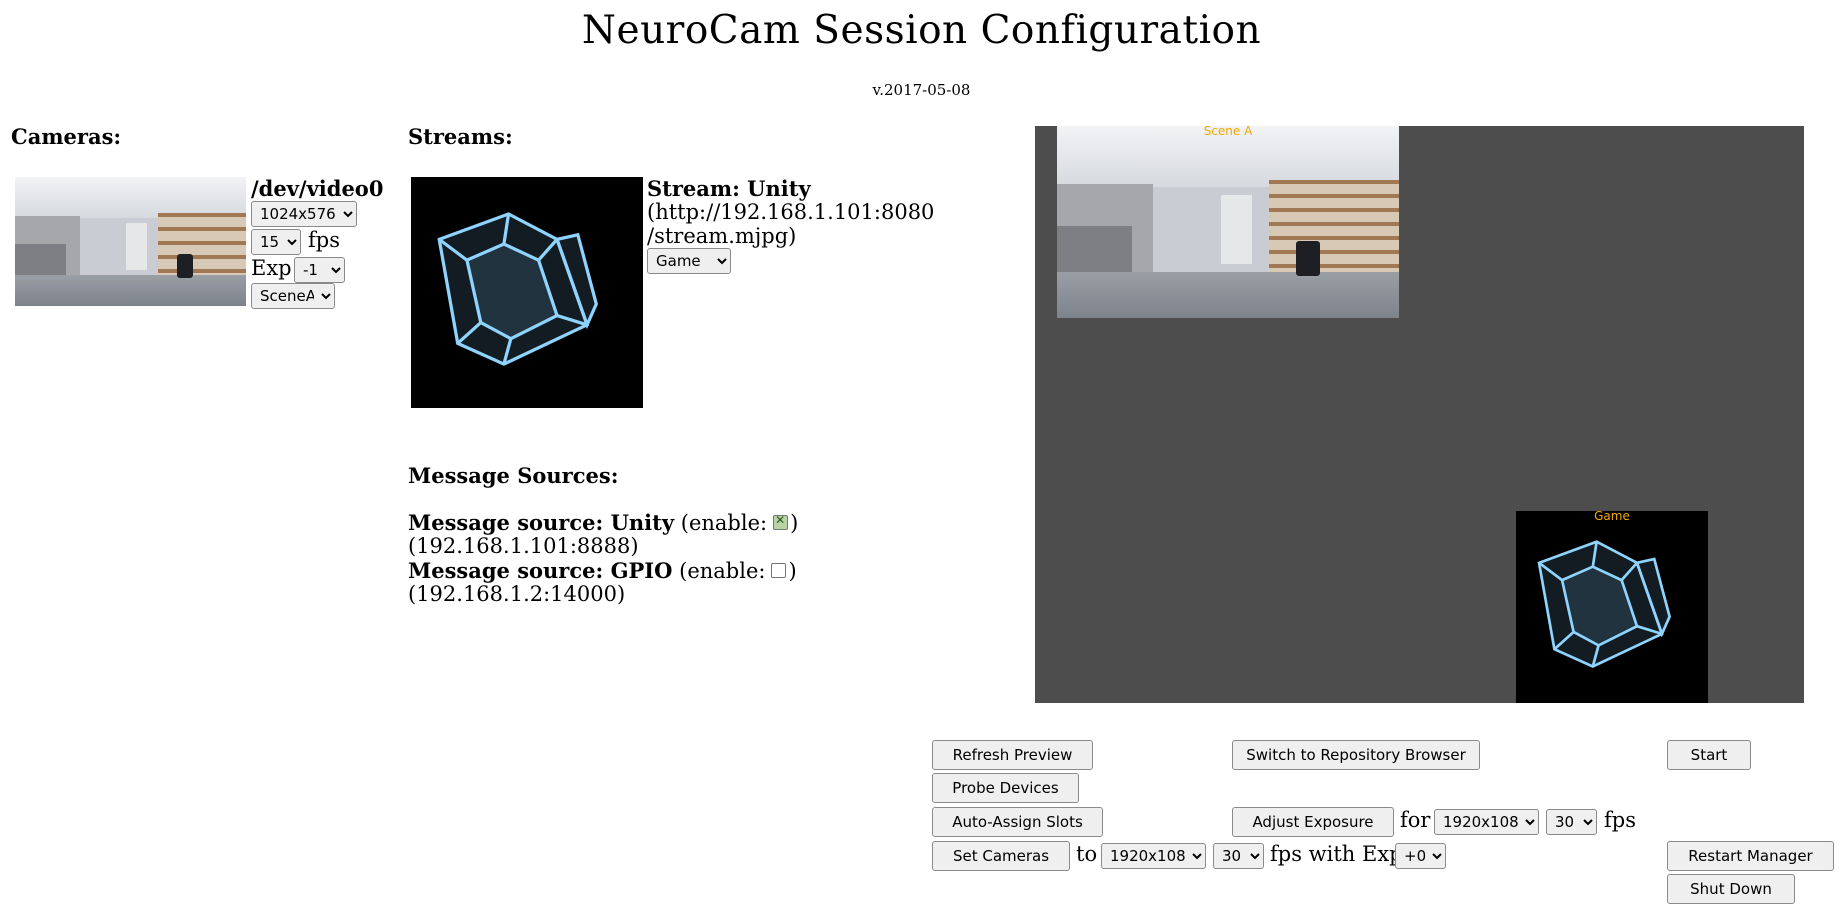  Describe the element at coordinates (781, 521) in the screenshot. I see `enable-unity-checkbox` at that location.